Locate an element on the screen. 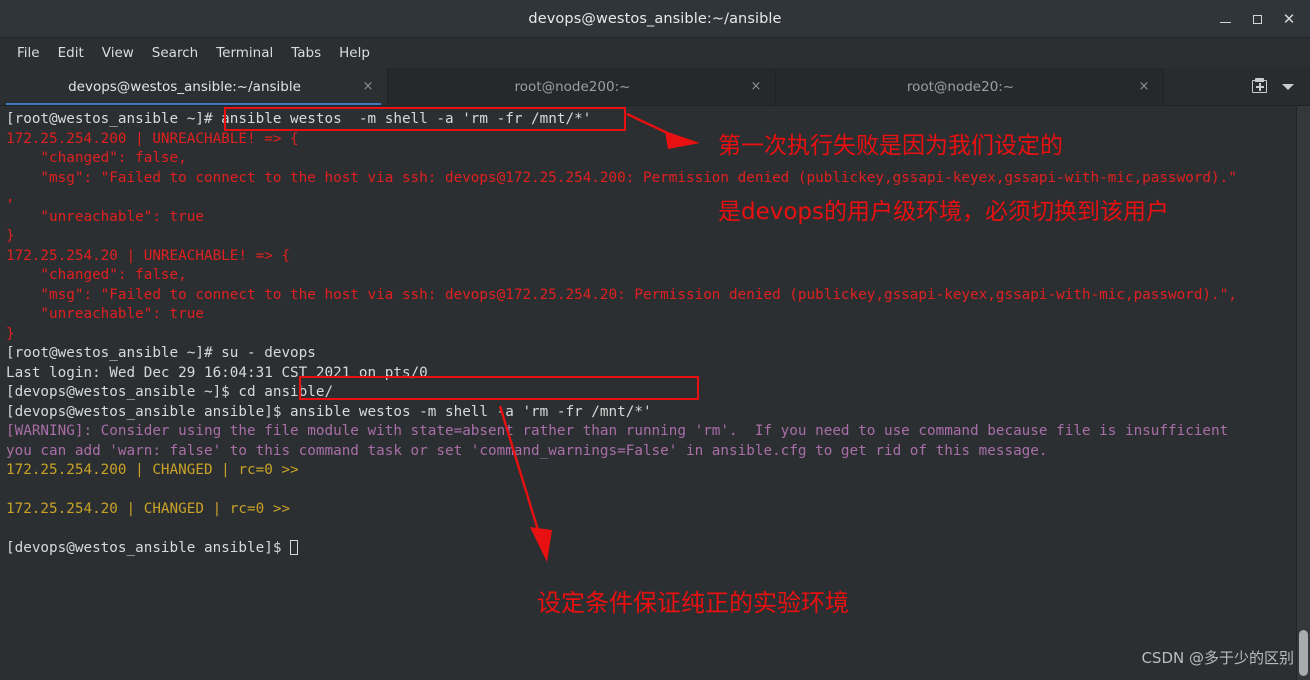 The height and width of the screenshot is (680, 1310). terminal-line: 172.25.254.200 | CHANGED | rc=0 >> is located at coordinates (152, 470).